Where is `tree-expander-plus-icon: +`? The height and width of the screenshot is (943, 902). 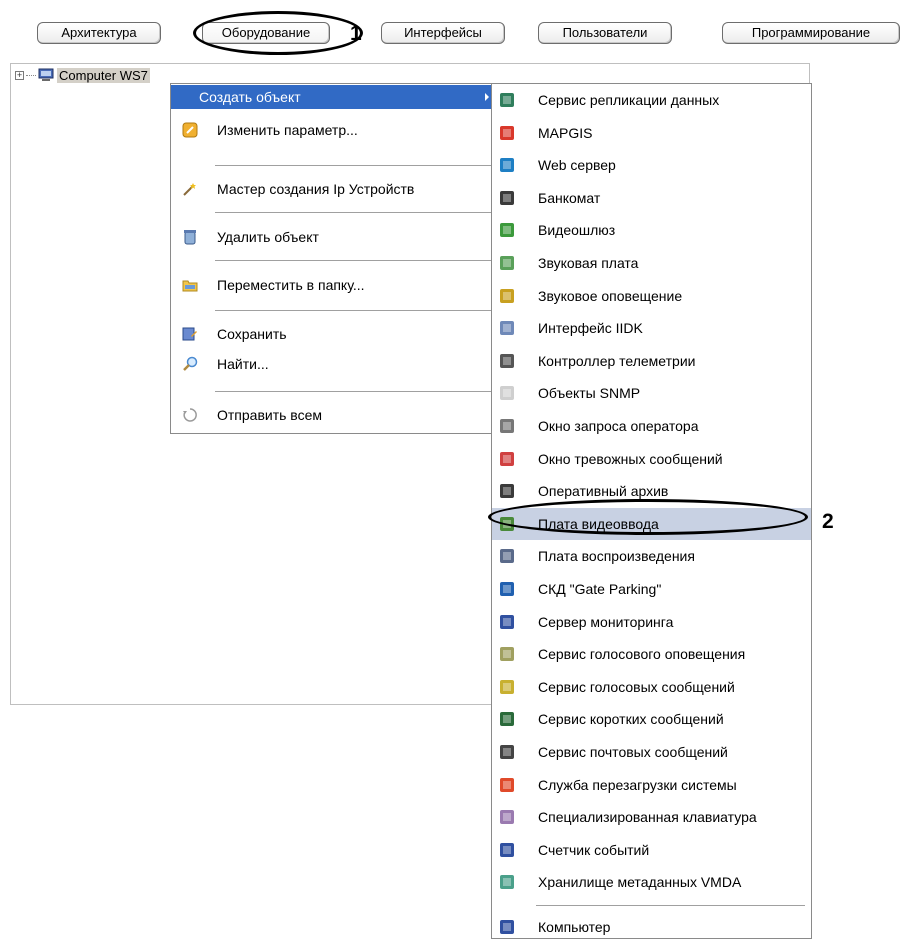 tree-expander-plus-icon: + is located at coordinates (19, 75).